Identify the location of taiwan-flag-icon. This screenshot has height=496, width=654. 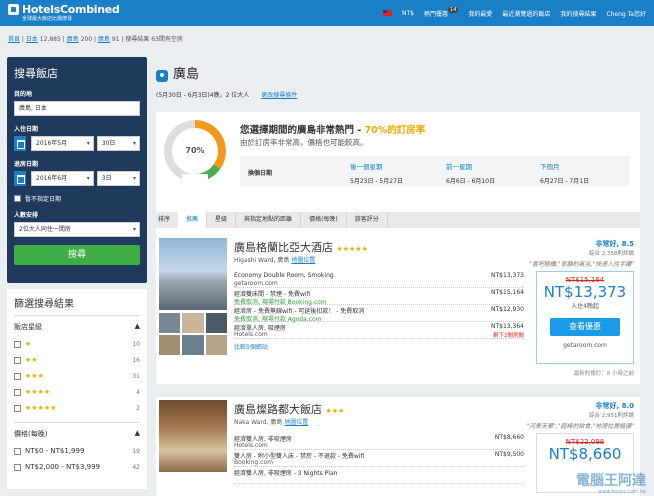
(388, 13).